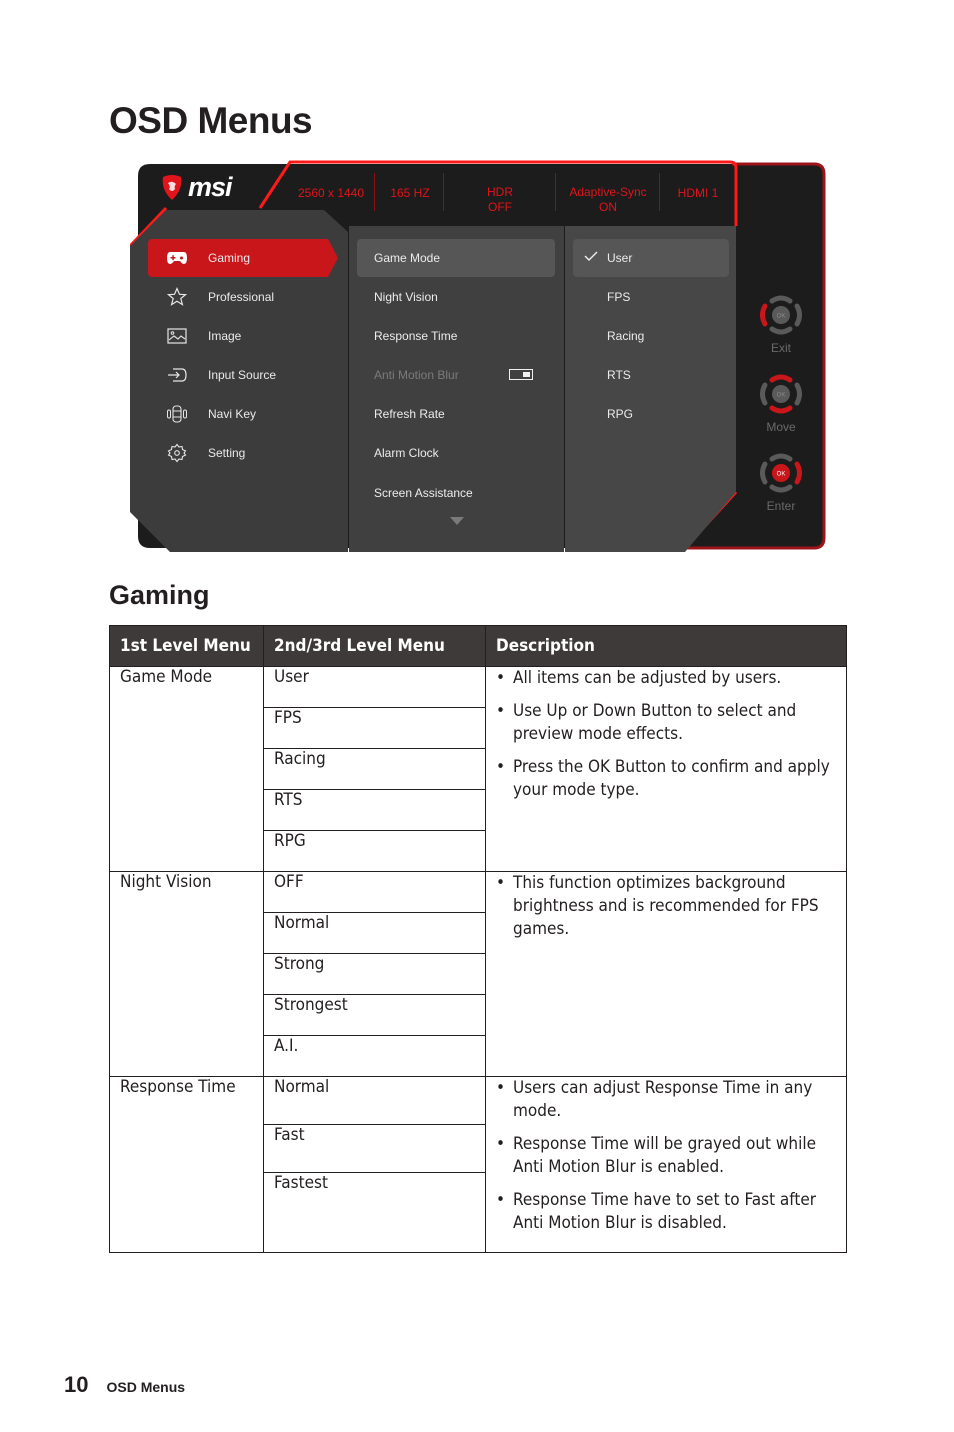 The height and width of the screenshot is (1432, 954). I want to click on option-cell: RTS, so click(374, 810).